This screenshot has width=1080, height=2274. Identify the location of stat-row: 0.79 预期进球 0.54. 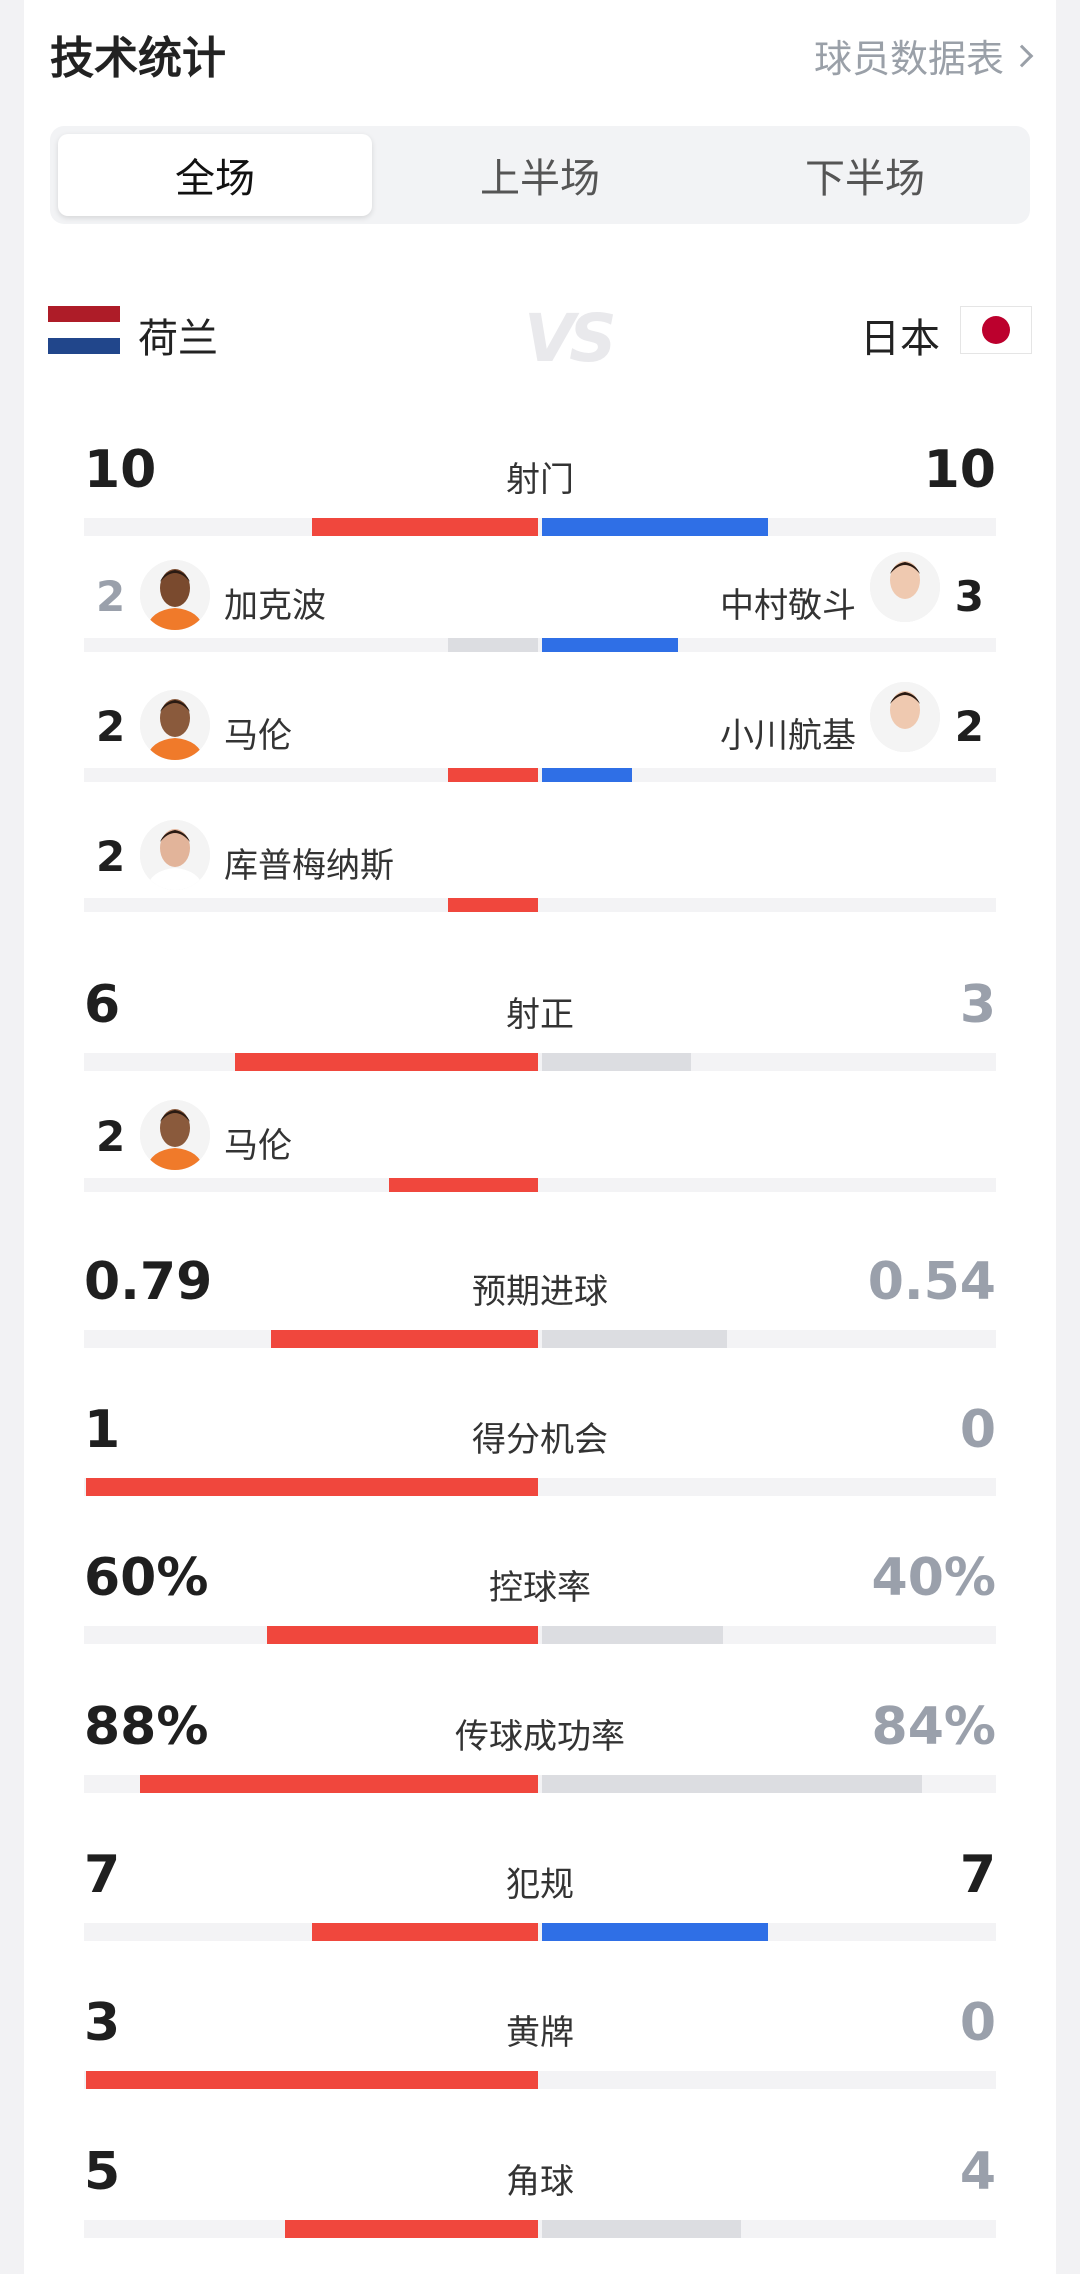
(540, 1307).